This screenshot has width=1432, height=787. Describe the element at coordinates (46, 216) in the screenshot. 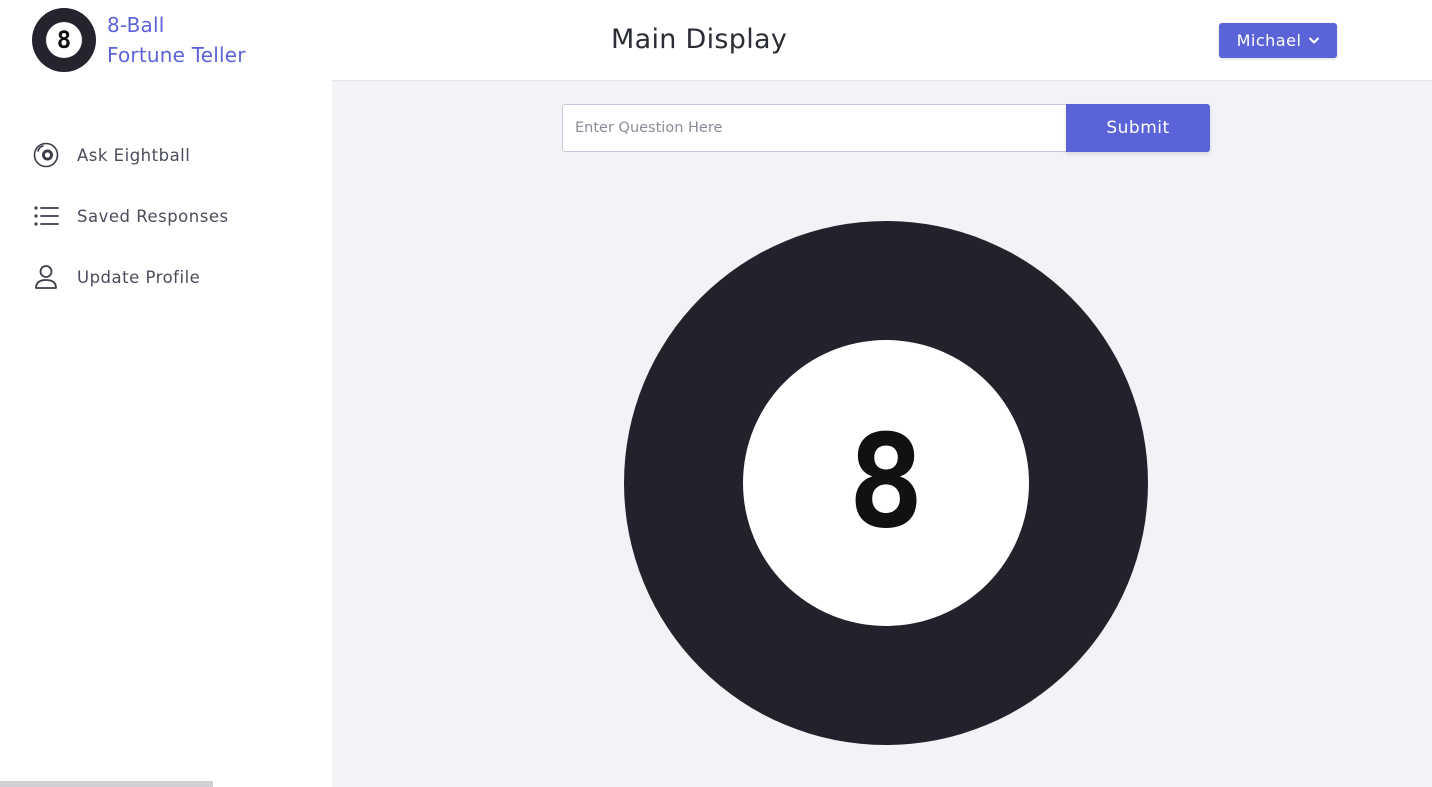

I see `list-icon` at that location.